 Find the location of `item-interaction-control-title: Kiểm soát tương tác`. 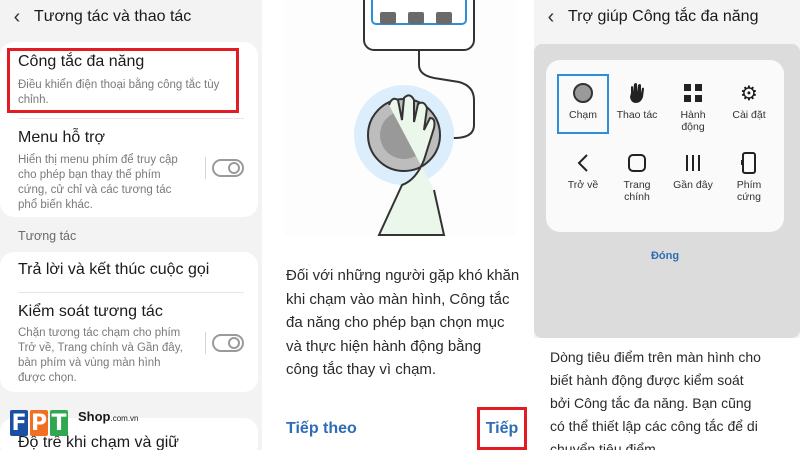

item-interaction-control-title: Kiểm soát tương tác is located at coordinates (90, 312).